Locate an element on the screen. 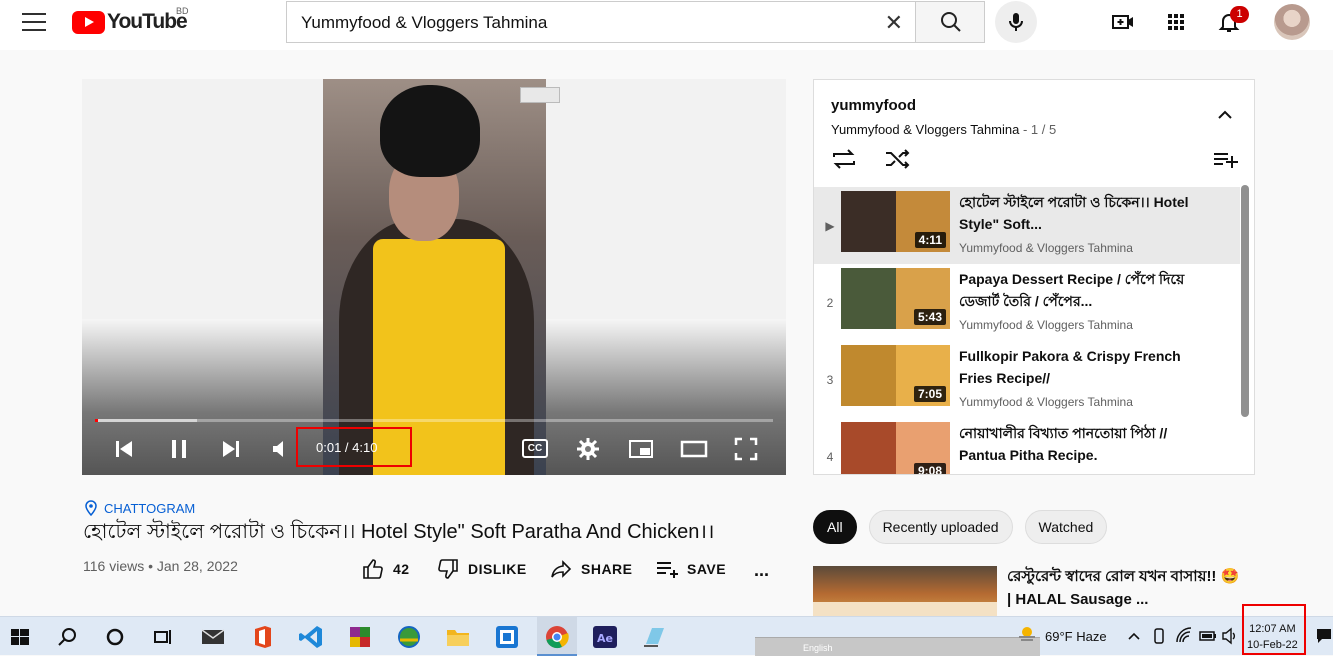  search-query: Yummyfood & Vloggers Tahmina is located at coordinates (424, 23).